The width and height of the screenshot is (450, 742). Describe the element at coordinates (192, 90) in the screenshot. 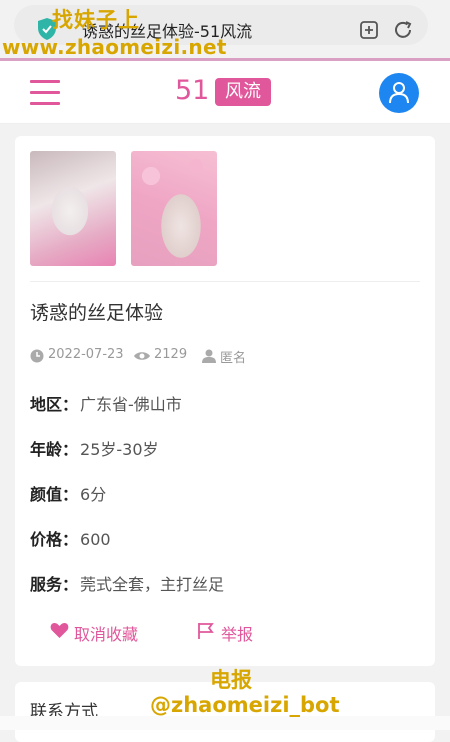

I see `logo-number: 51` at that location.